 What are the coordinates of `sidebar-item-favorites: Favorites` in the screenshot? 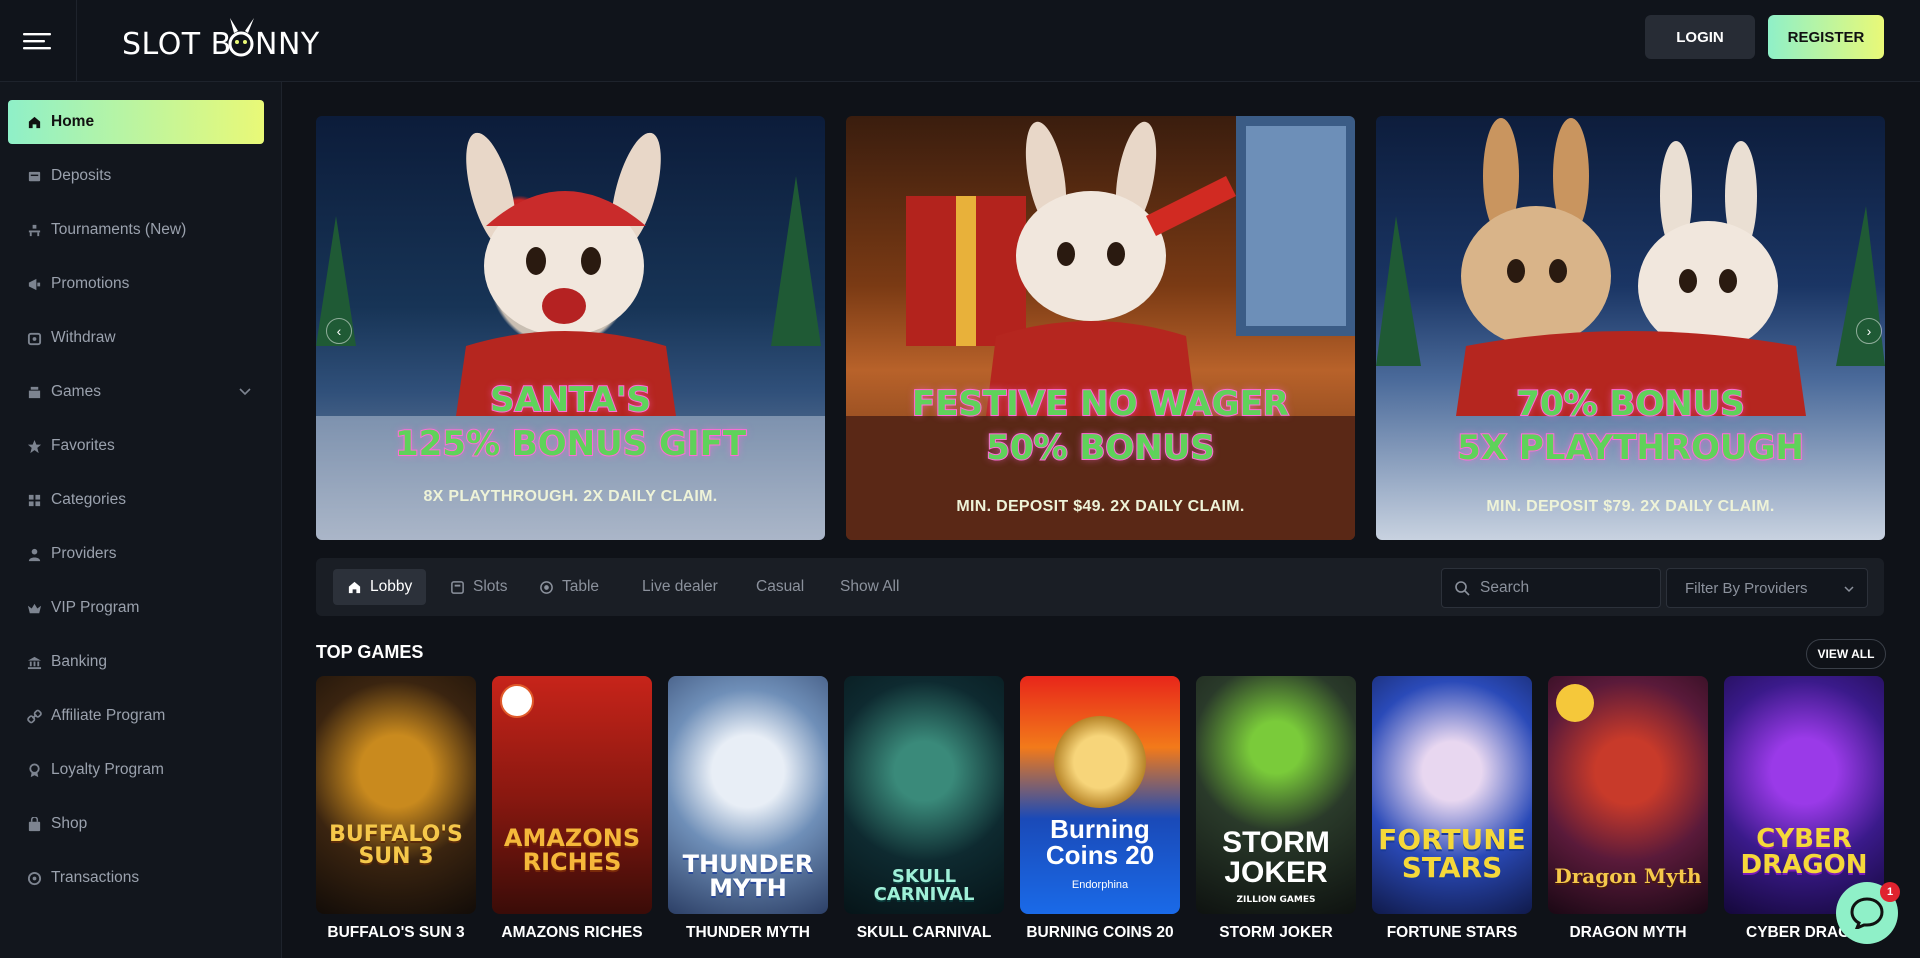 It's located at (136, 446).